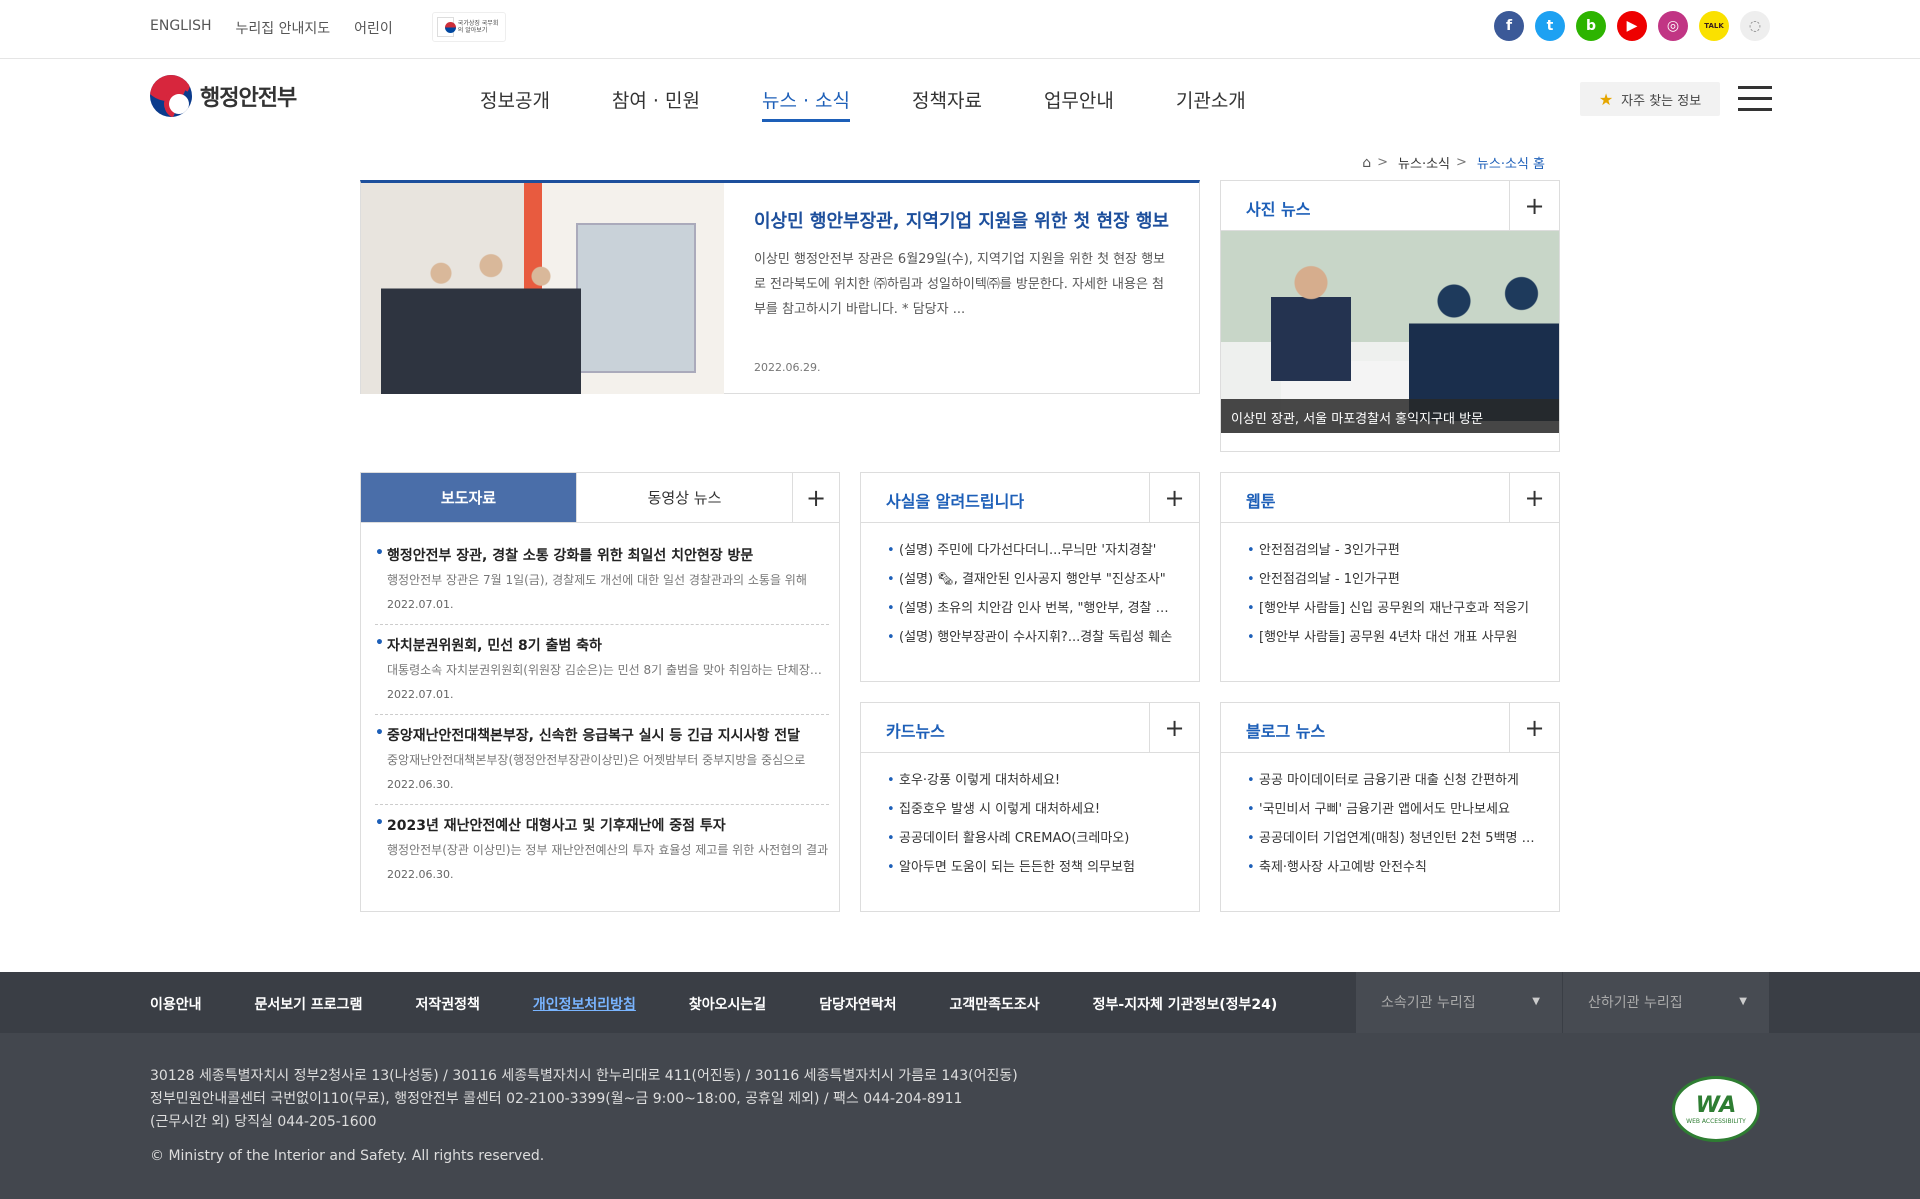  I want to click on photo-news-box: 사진 뉴스 + 이상민 장관, 서울 마포경찰서 홍익지구대 방문, so click(1390, 316).